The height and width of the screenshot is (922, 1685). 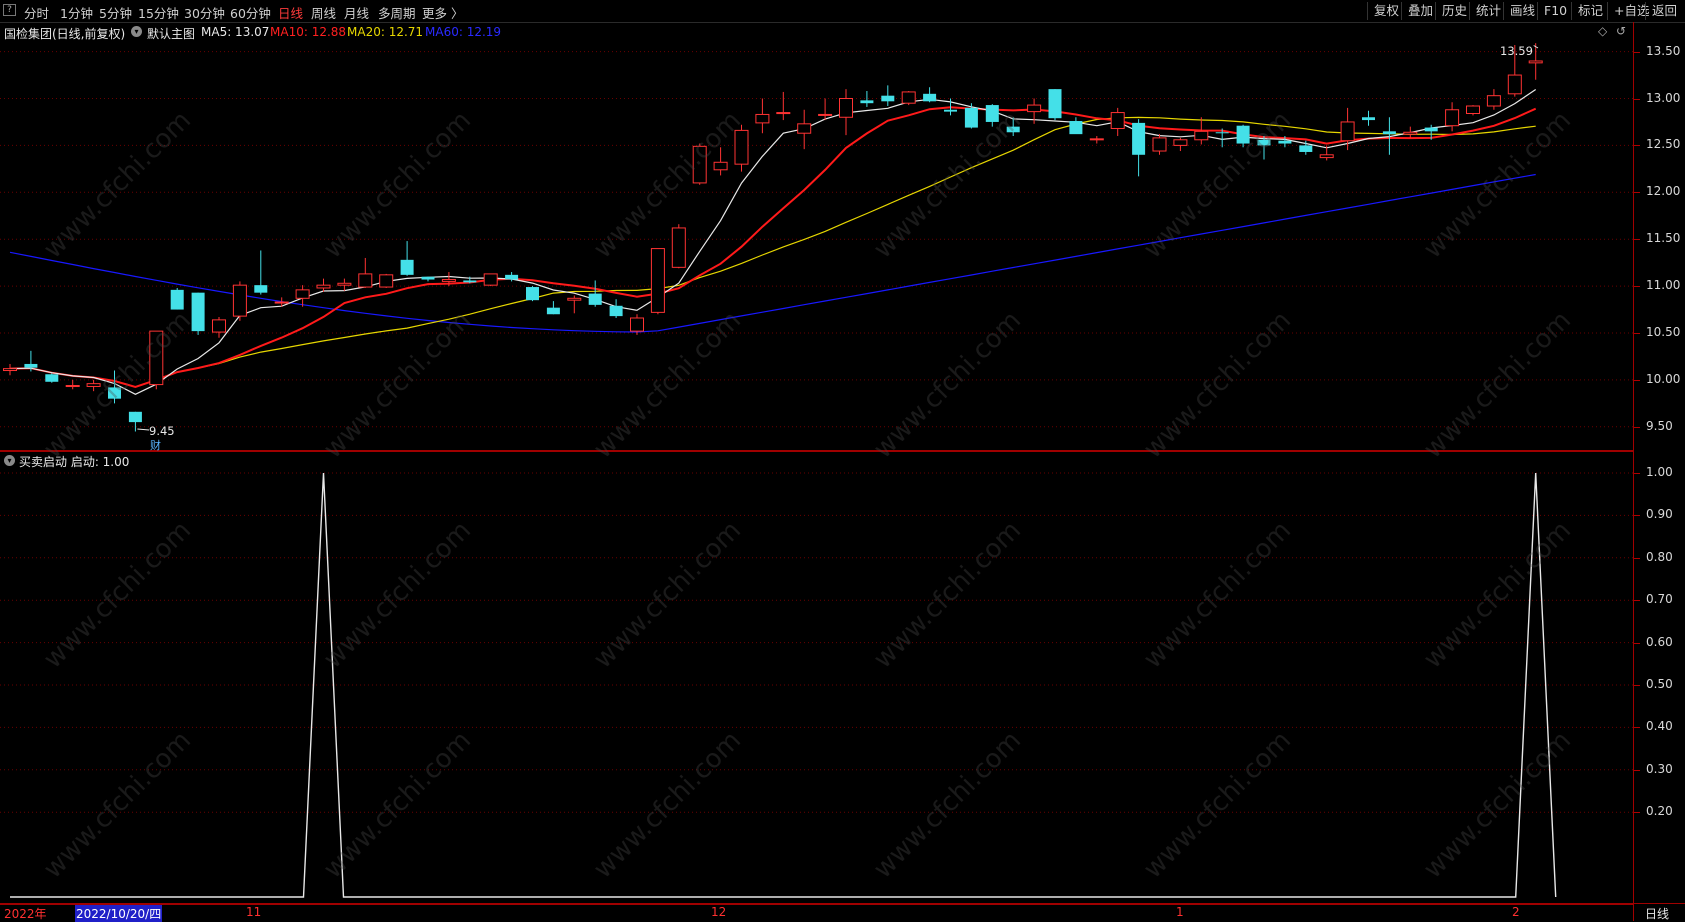 What do you see at coordinates (1663, 50) in the screenshot?
I see `main-y-tick-label: 13.50` at bounding box center [1663, 50].